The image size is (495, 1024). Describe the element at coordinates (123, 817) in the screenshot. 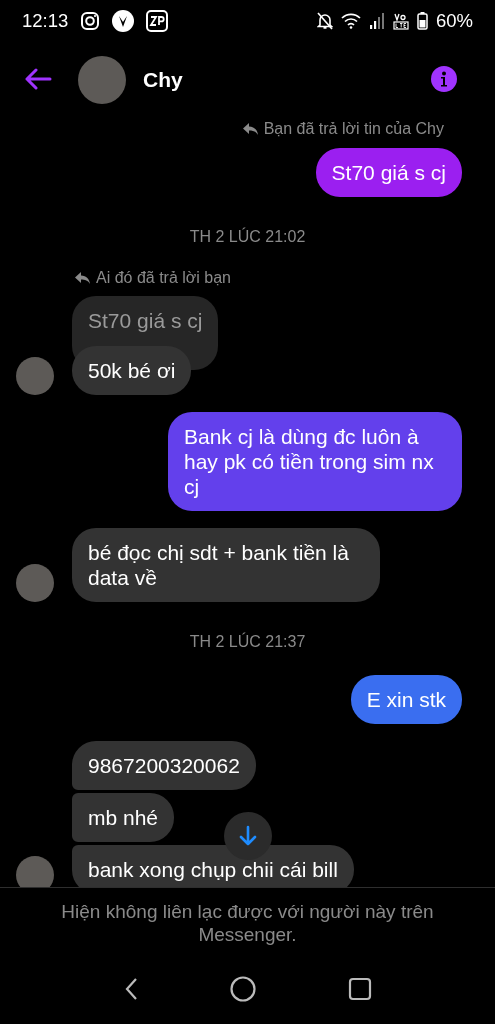

I see `received-message: mb nhé` at that location.